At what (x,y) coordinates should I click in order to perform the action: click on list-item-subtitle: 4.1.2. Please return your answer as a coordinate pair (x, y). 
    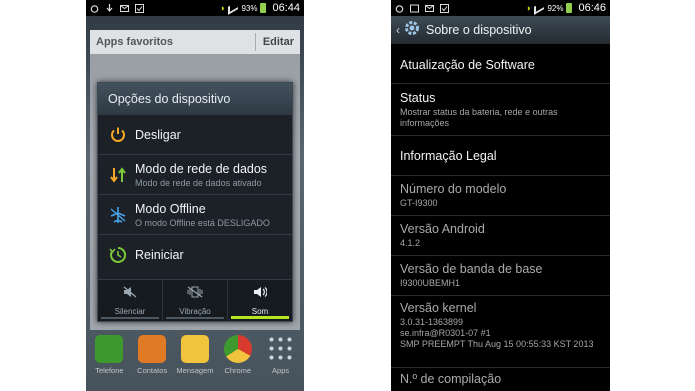
    Looking at the image, I should click on (410, 243).